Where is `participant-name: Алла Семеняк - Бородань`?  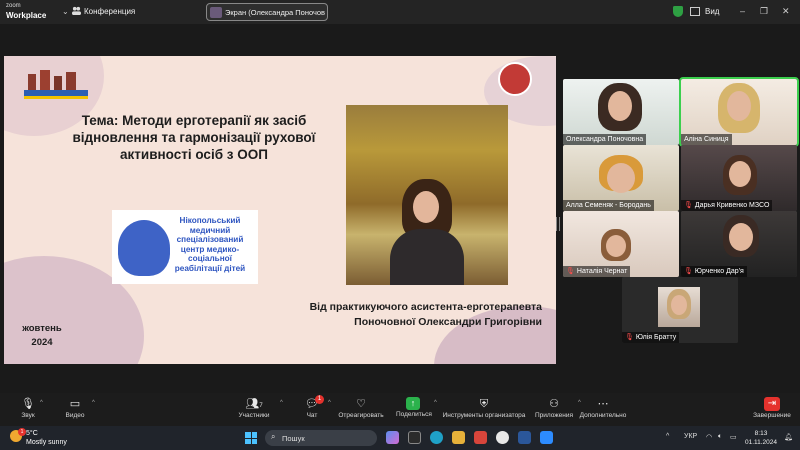 participant-name: Алла Семеняк - Бородань is located at coordinates (608, 205).